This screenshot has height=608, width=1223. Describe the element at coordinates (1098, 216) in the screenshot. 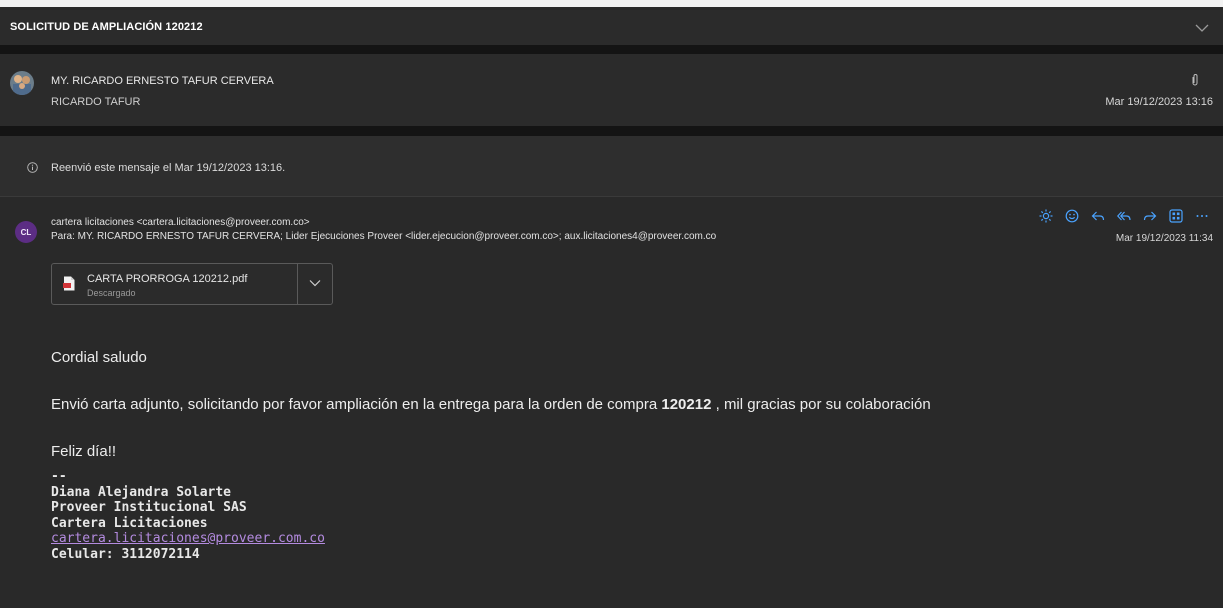

I see `reply-icon` at that location.